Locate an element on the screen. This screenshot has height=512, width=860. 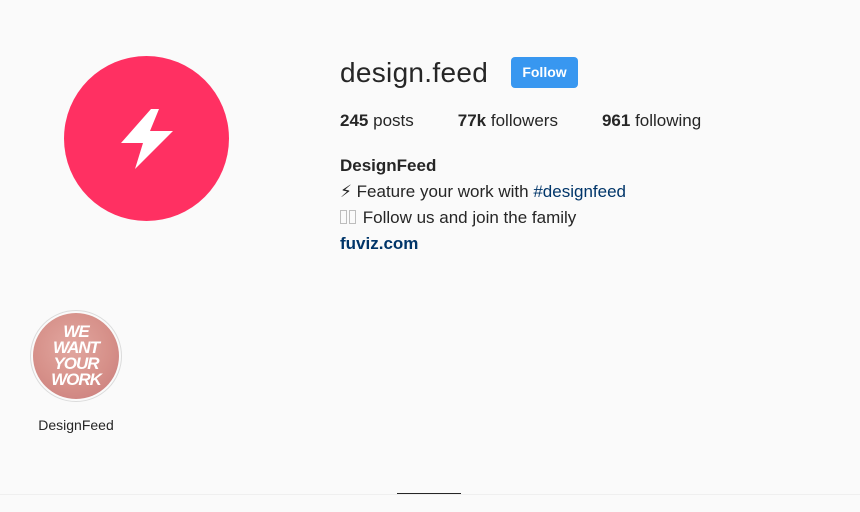
bio-line-1: ⚡ Feature your work with #designfeed is located at coordinates (483, 192).